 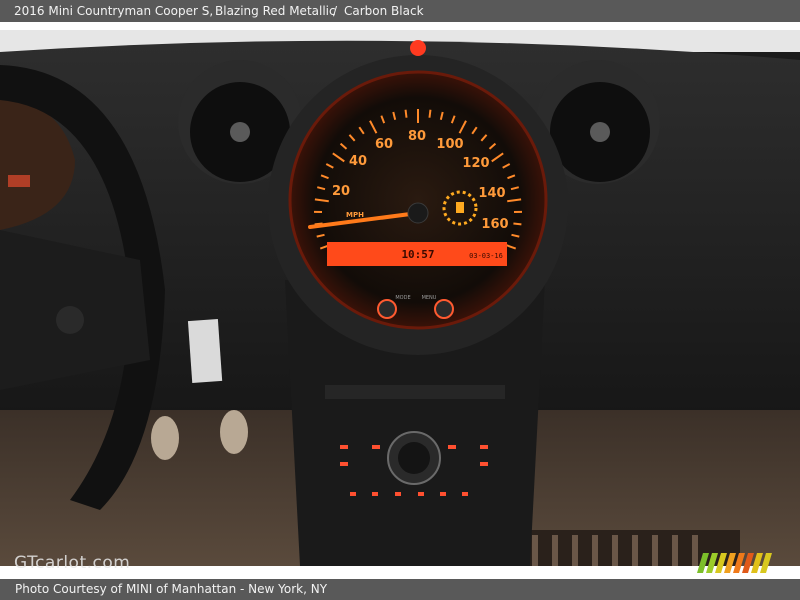 I want to click on control-strip, so click(x=415, y=392).